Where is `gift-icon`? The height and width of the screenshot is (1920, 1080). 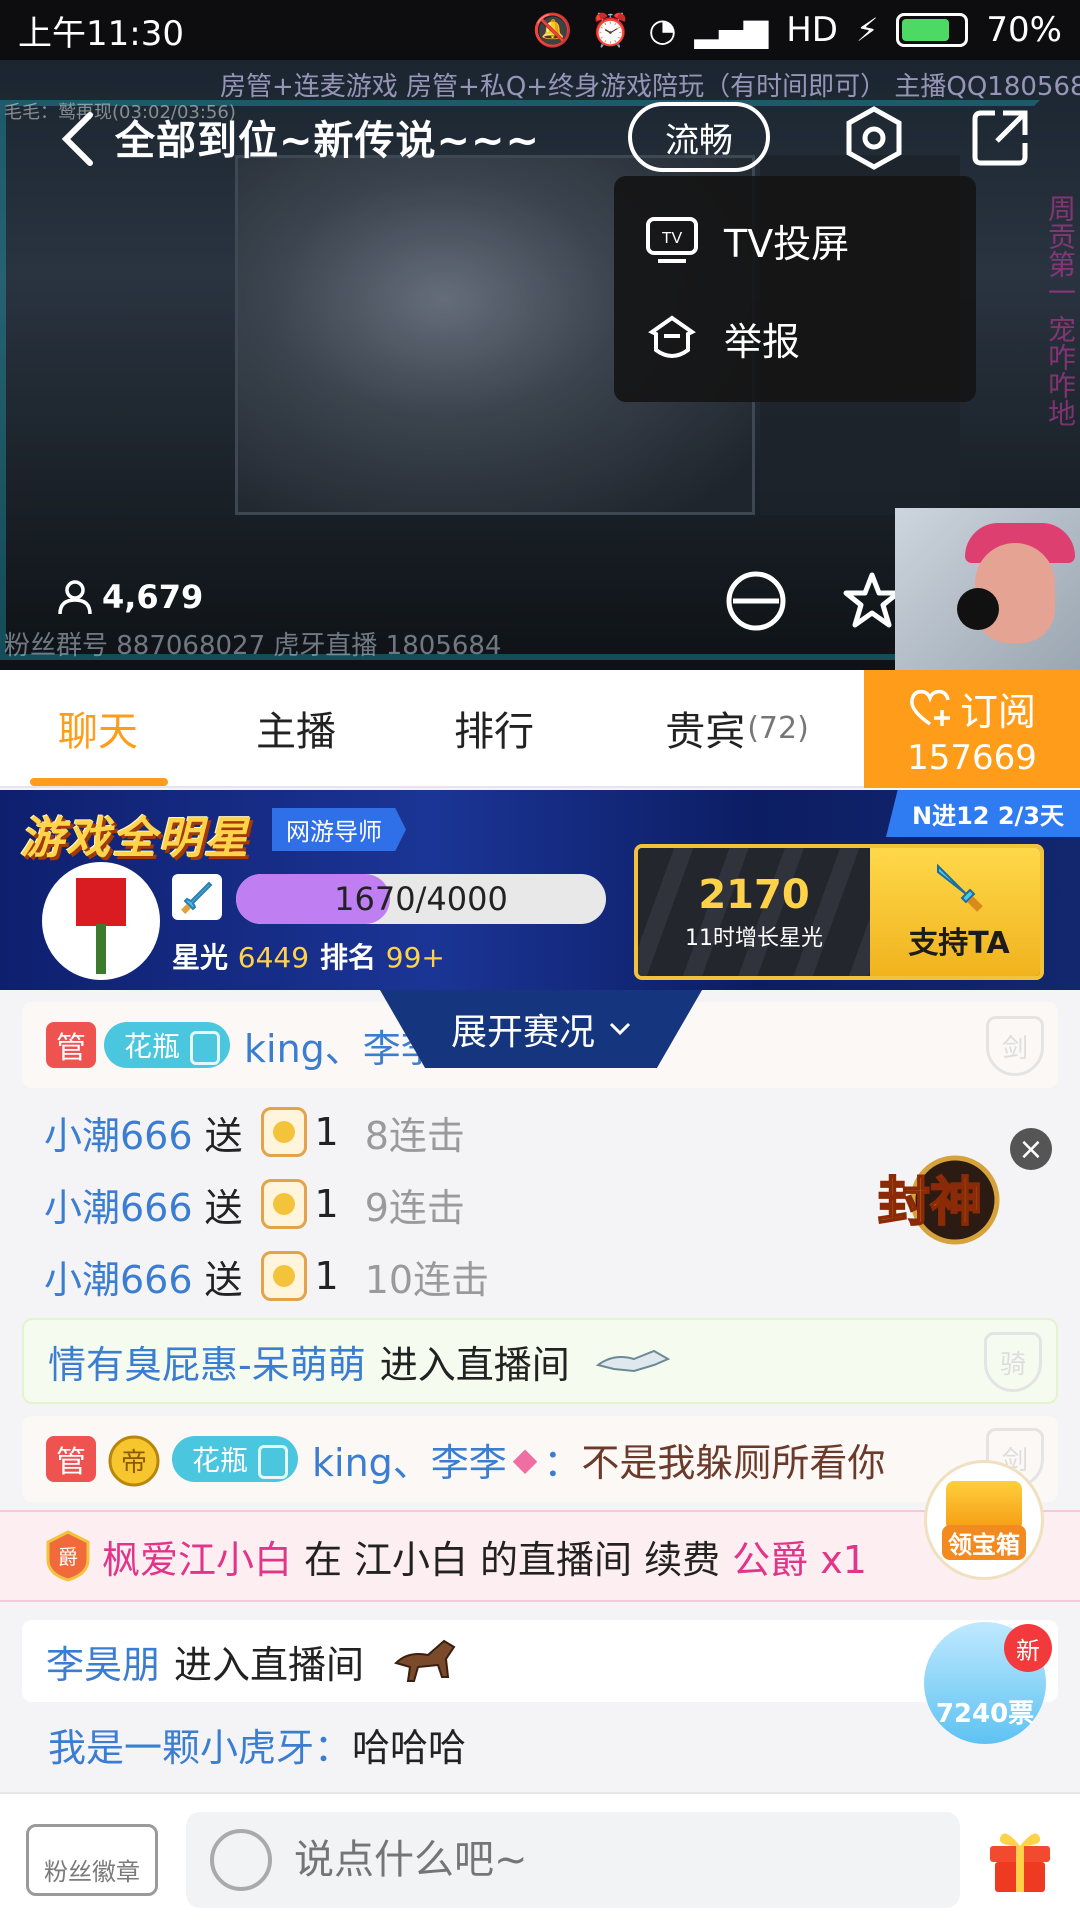
gift-icon is located at coordinates (1020, 1859).